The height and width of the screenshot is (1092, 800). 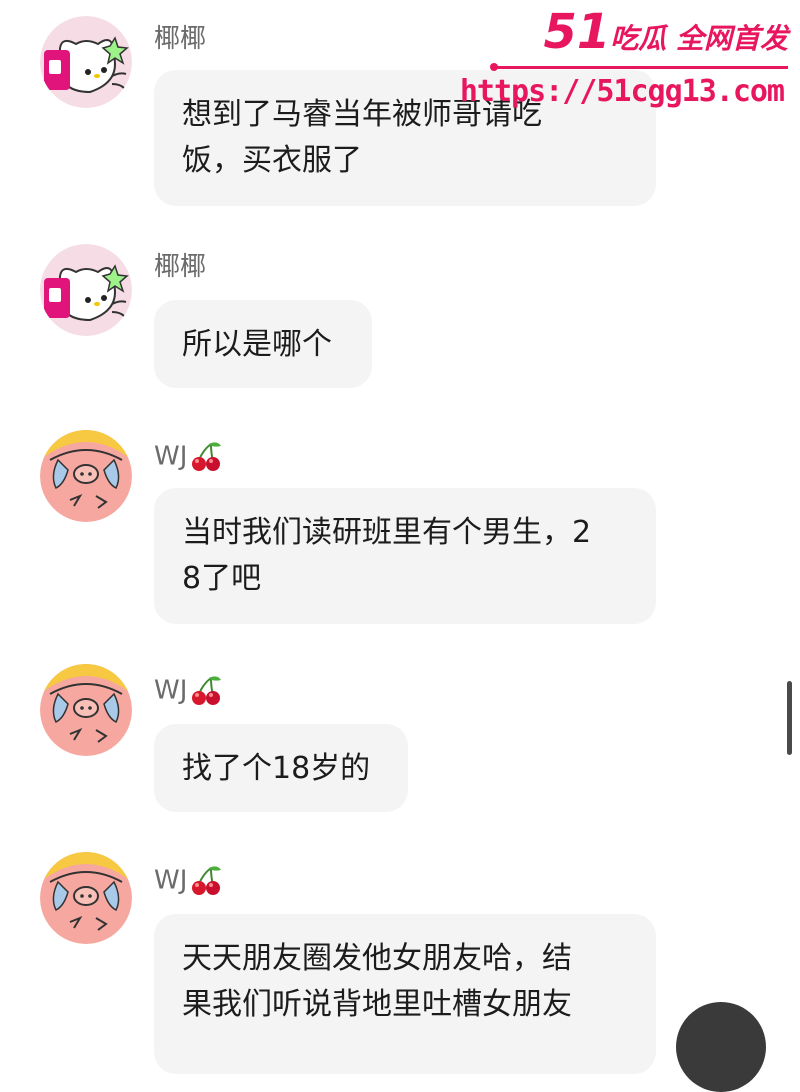 I want to click on watermark-divider, so click(x=639, y=67).